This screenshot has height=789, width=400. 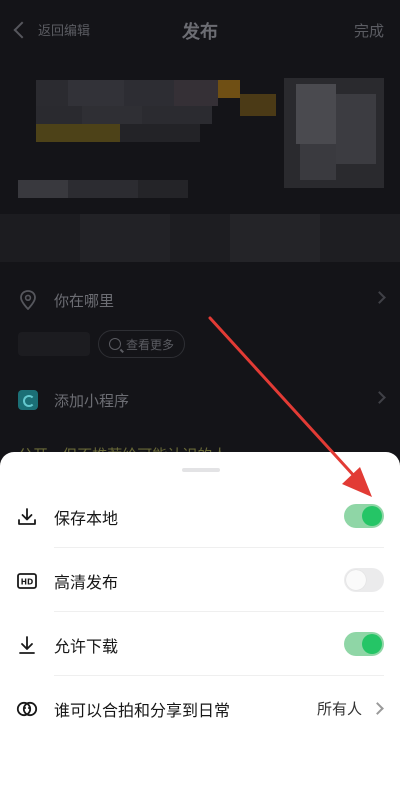 I want to click on search-icon, so click(x=115, y=344).